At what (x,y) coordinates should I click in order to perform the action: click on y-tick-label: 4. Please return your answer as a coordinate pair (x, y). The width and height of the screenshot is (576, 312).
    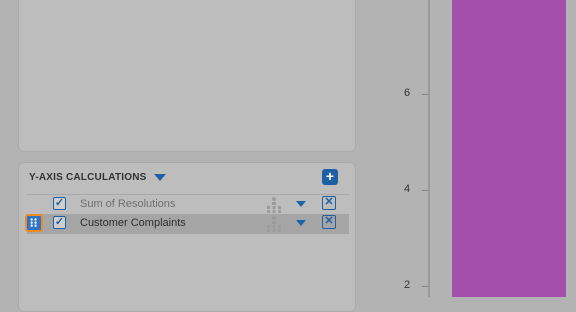
    Looking at the image, I should click on (407, 189).